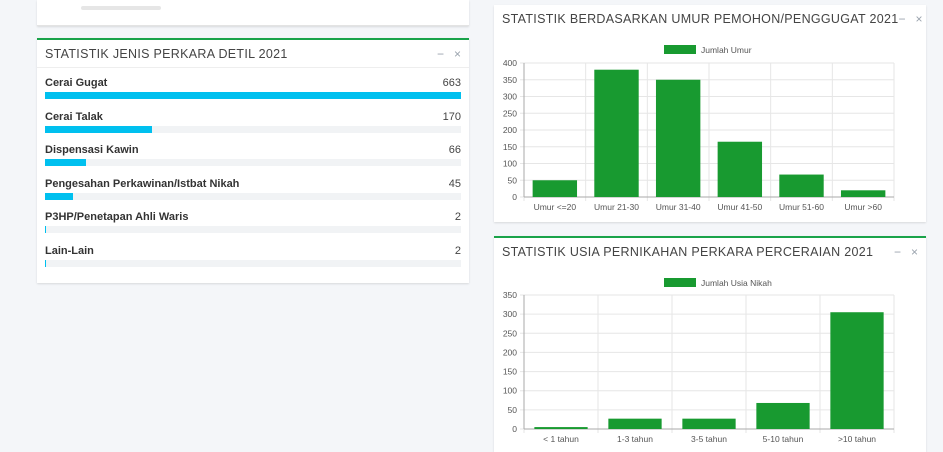  I want to click on case-type-panel-title: STATISTIK JENIS PERKARA DETIL 2021, so click(166, 53).